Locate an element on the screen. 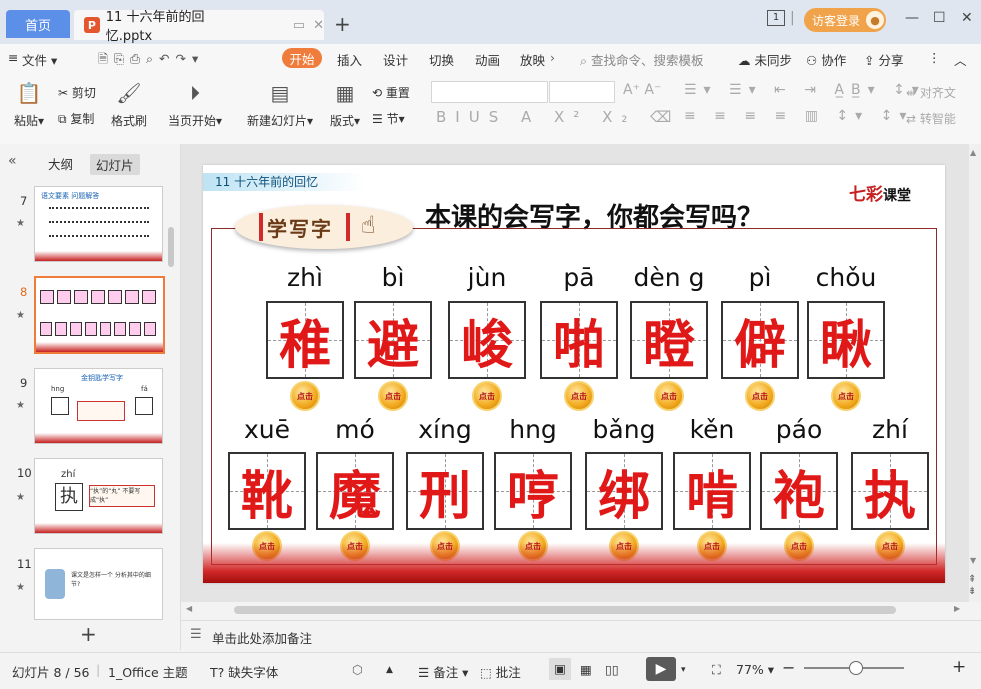 The image size is (981, 689). character-grid-box: 绑 is located at coordinates (624, 491).